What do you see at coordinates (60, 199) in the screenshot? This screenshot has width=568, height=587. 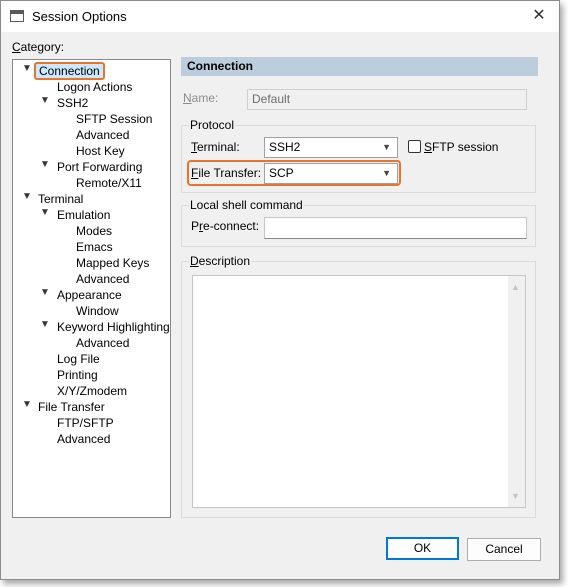 I see `tree-item-terminal: Terminal` at bounding box center [60, 199].